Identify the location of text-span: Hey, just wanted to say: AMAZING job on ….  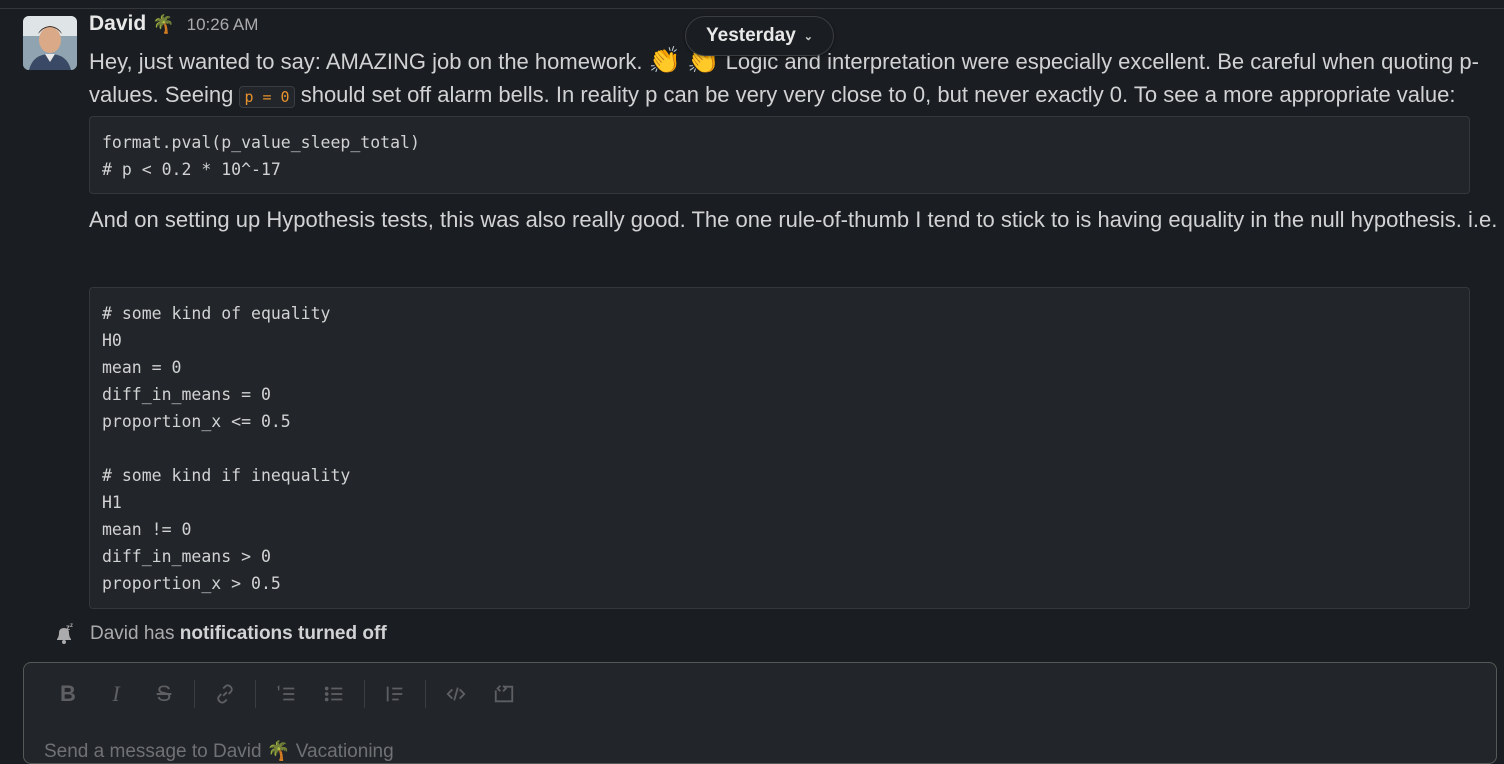
(369, 61).